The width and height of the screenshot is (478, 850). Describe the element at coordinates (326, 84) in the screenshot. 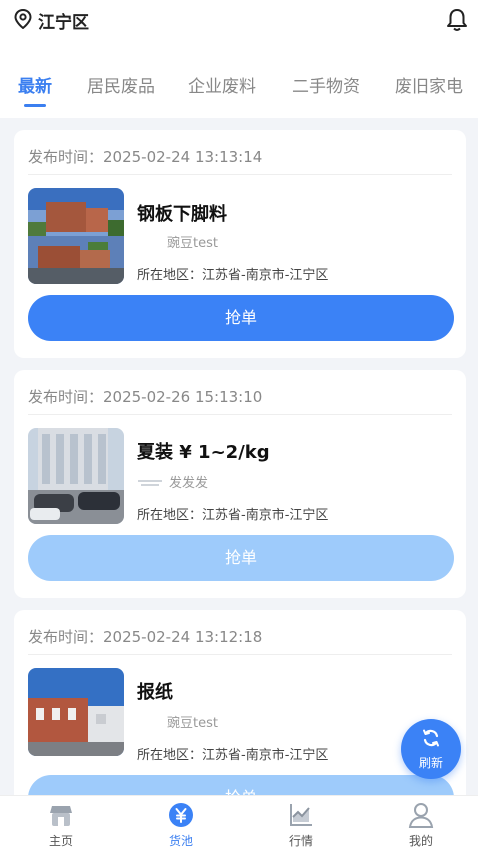

I see `tab-second-hand: 二手物资` at that location.